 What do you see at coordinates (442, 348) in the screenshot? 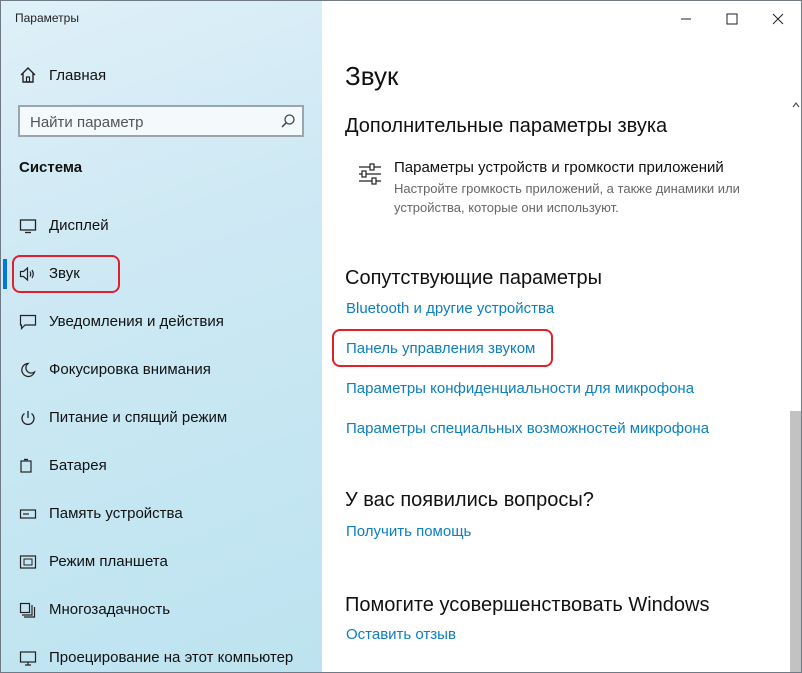
I see `control-panel-highlight-box` at bounding box center [442, 348].